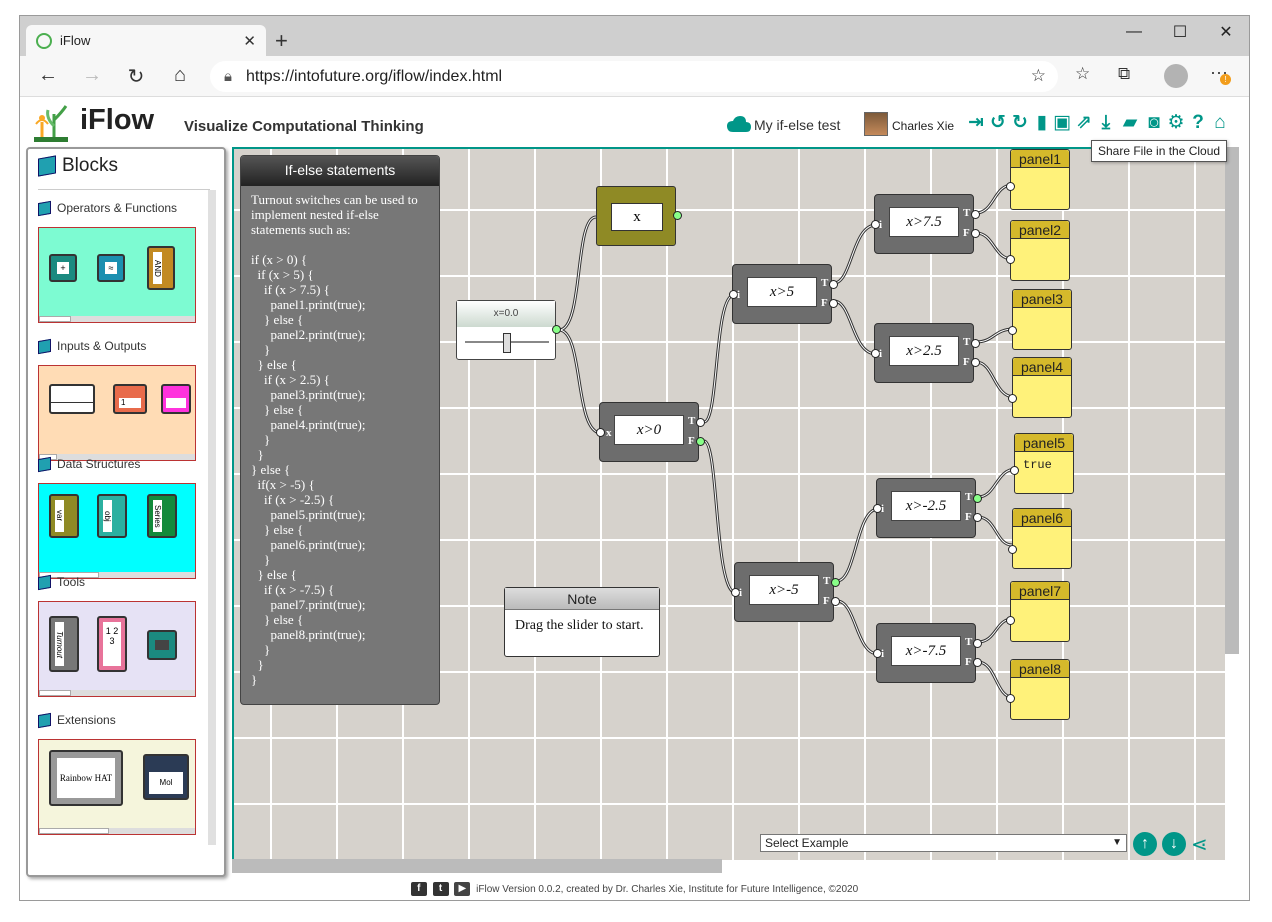  I want to click on slider-output-port, so click(556, 329).